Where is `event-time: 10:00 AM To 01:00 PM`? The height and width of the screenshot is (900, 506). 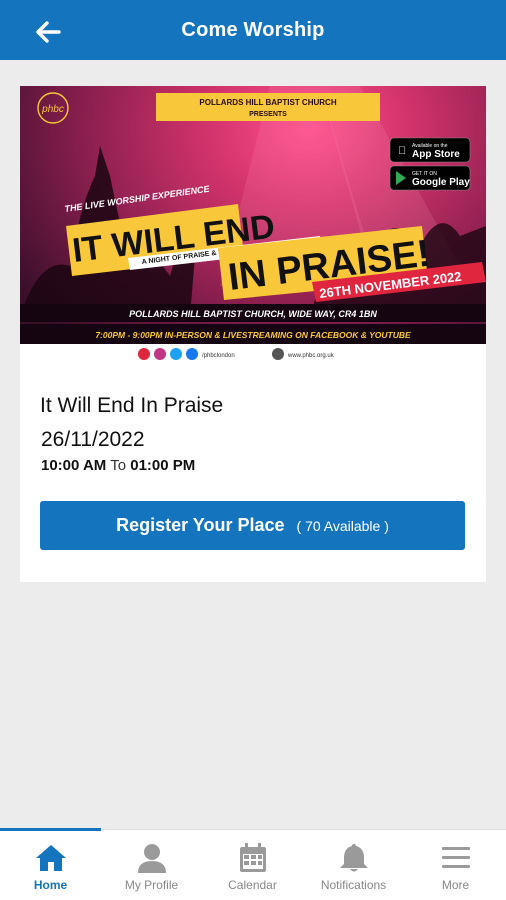 event-time: 10:00 AM To 01:00 PM is located at coordinates (118, 465).